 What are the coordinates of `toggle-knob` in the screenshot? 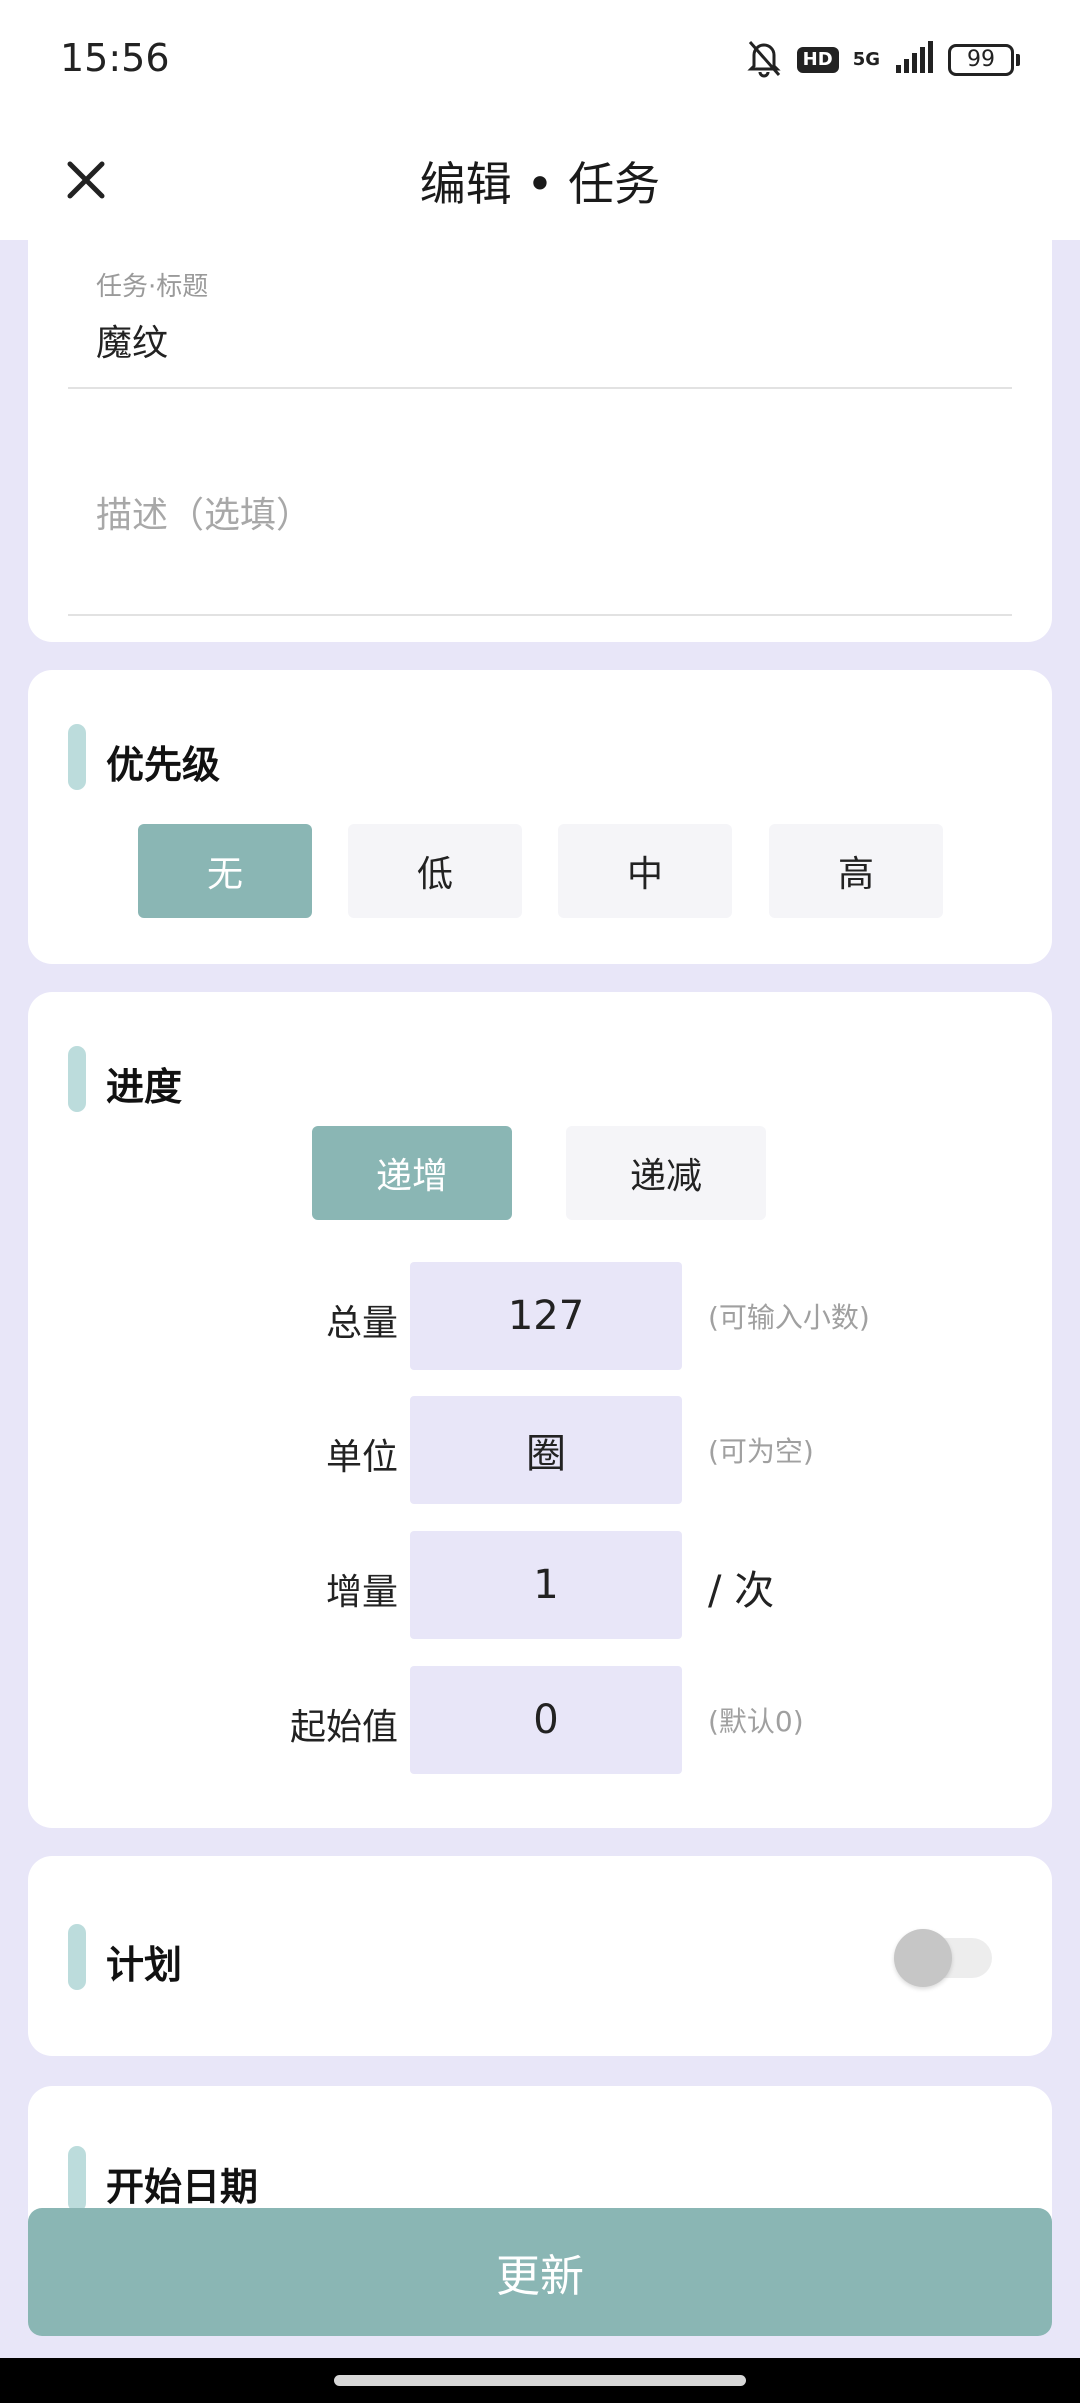 It's located at (923, 1958).